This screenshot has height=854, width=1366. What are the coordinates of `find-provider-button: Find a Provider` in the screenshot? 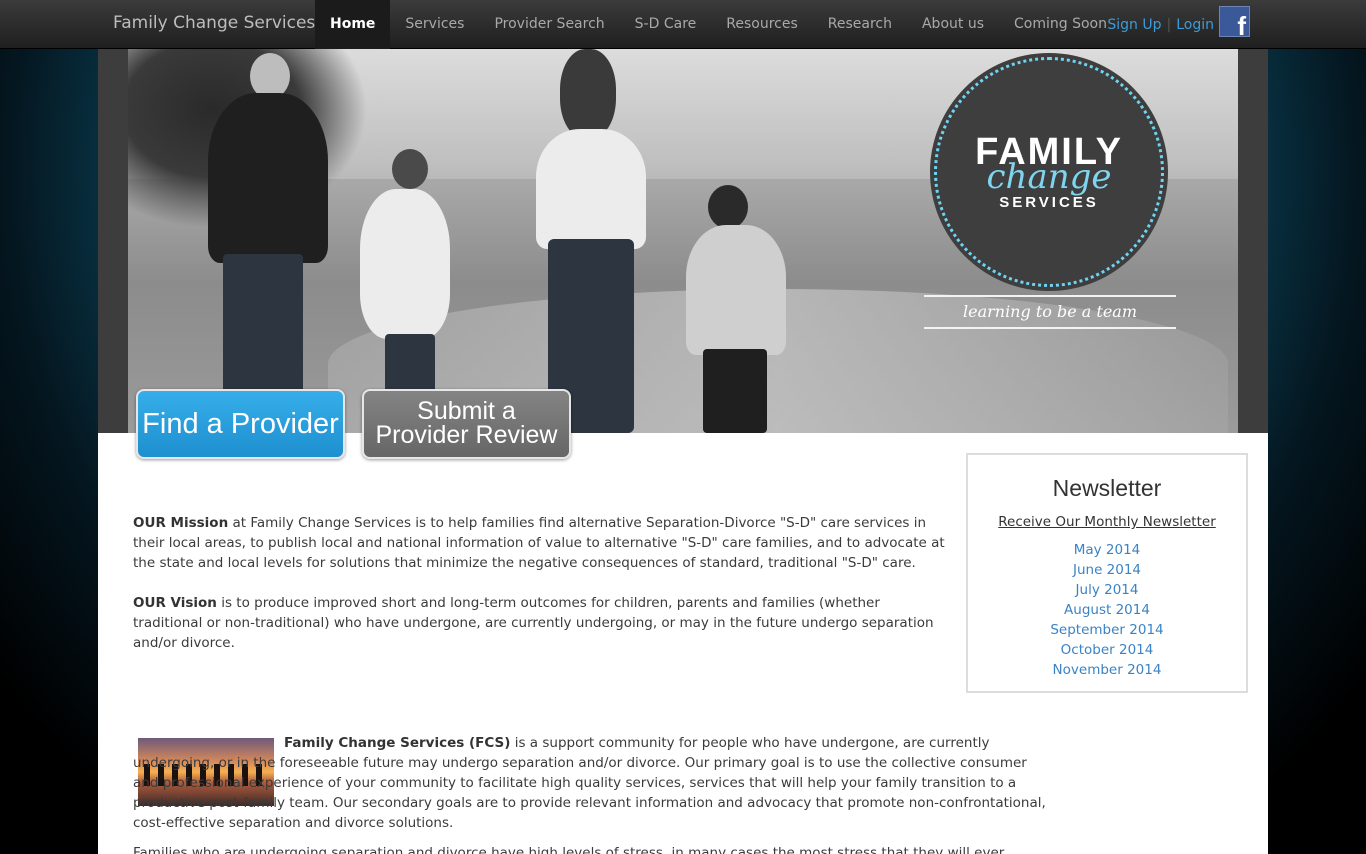 It's located at (240, 424).